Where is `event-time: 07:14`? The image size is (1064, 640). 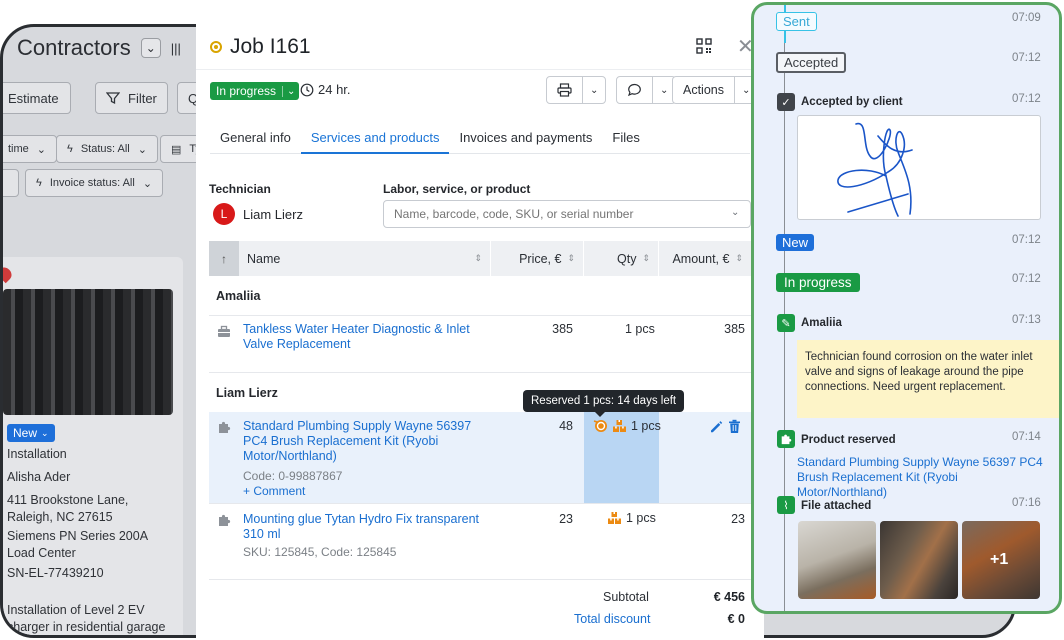
event-time: 07:14 is located at coordinates (1026, 437).